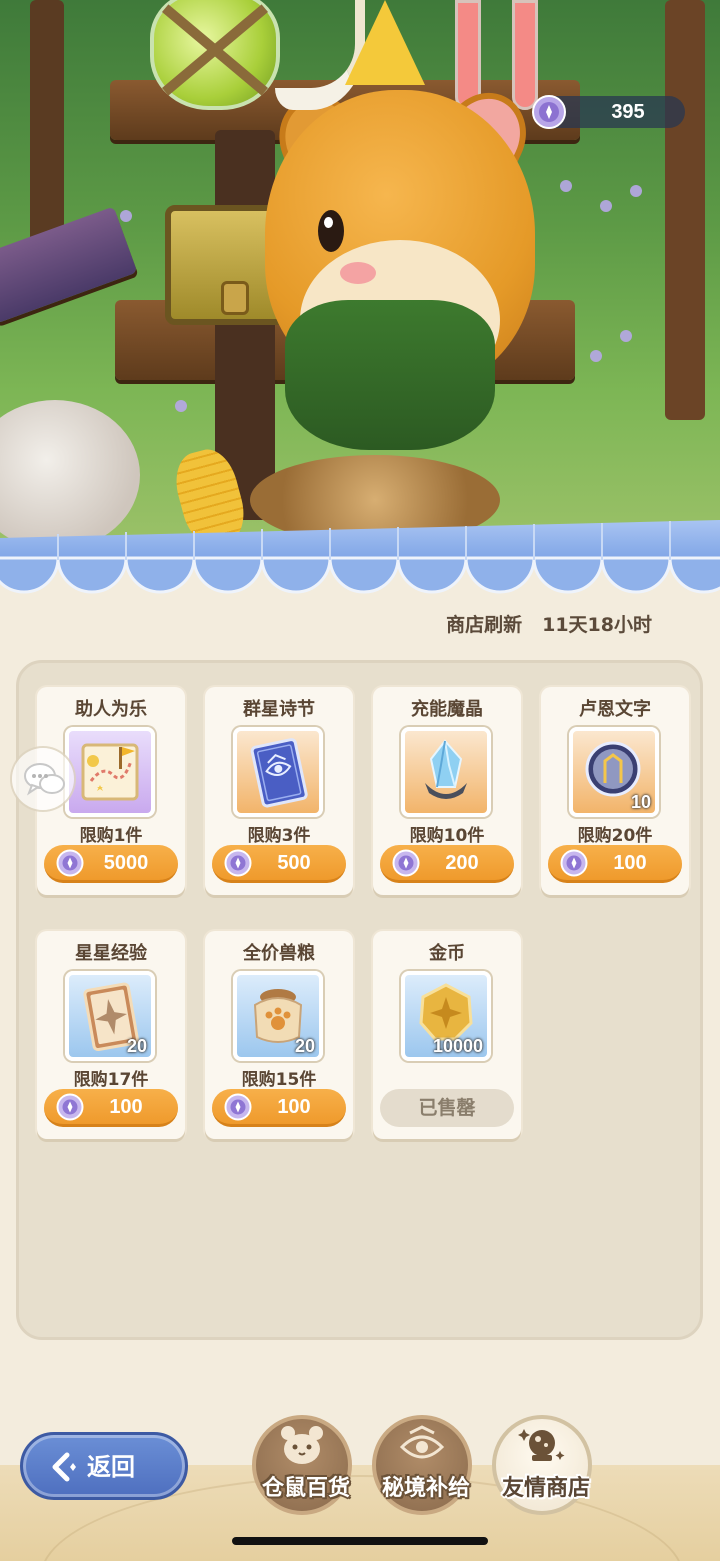 The width and height of the screenshot is (720, 1561). What do you see at coordinates (279, 709) in the screenshot?
I see `item-title: 群星诗节` at bounding box center [279, 709].